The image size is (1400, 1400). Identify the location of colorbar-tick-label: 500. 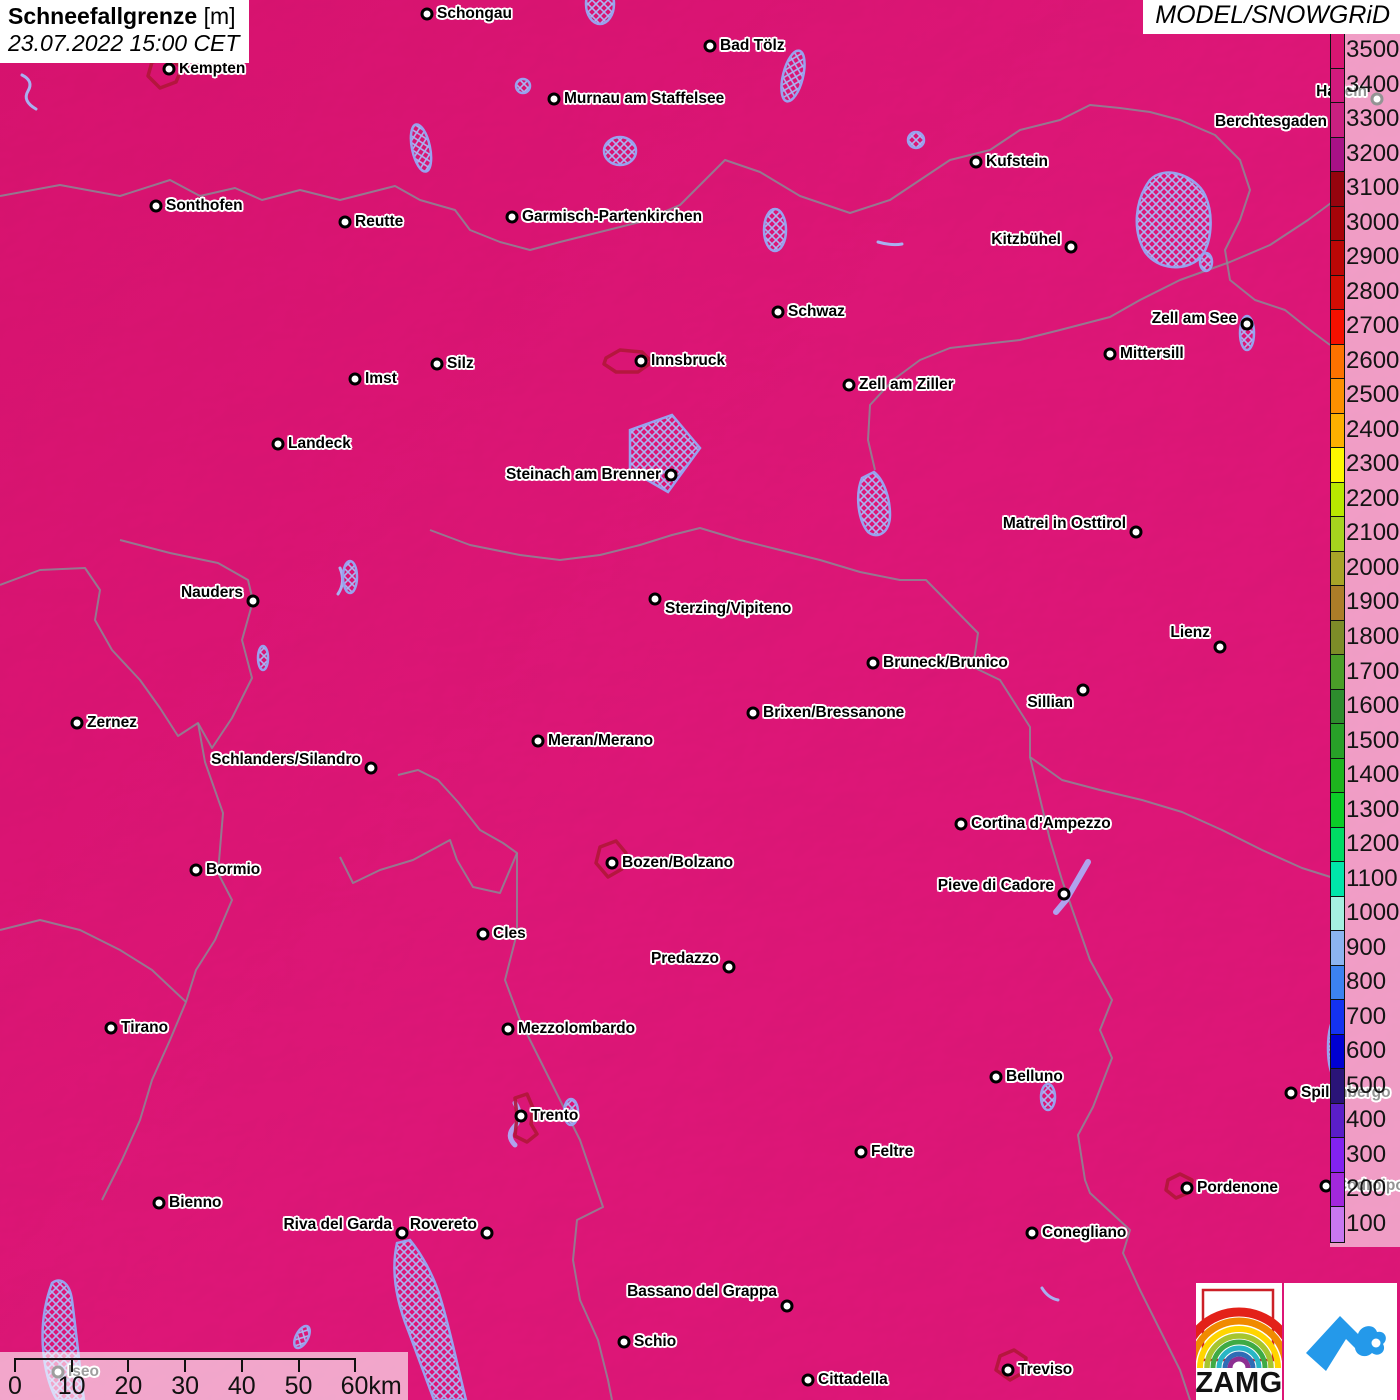
(1366, 1085).